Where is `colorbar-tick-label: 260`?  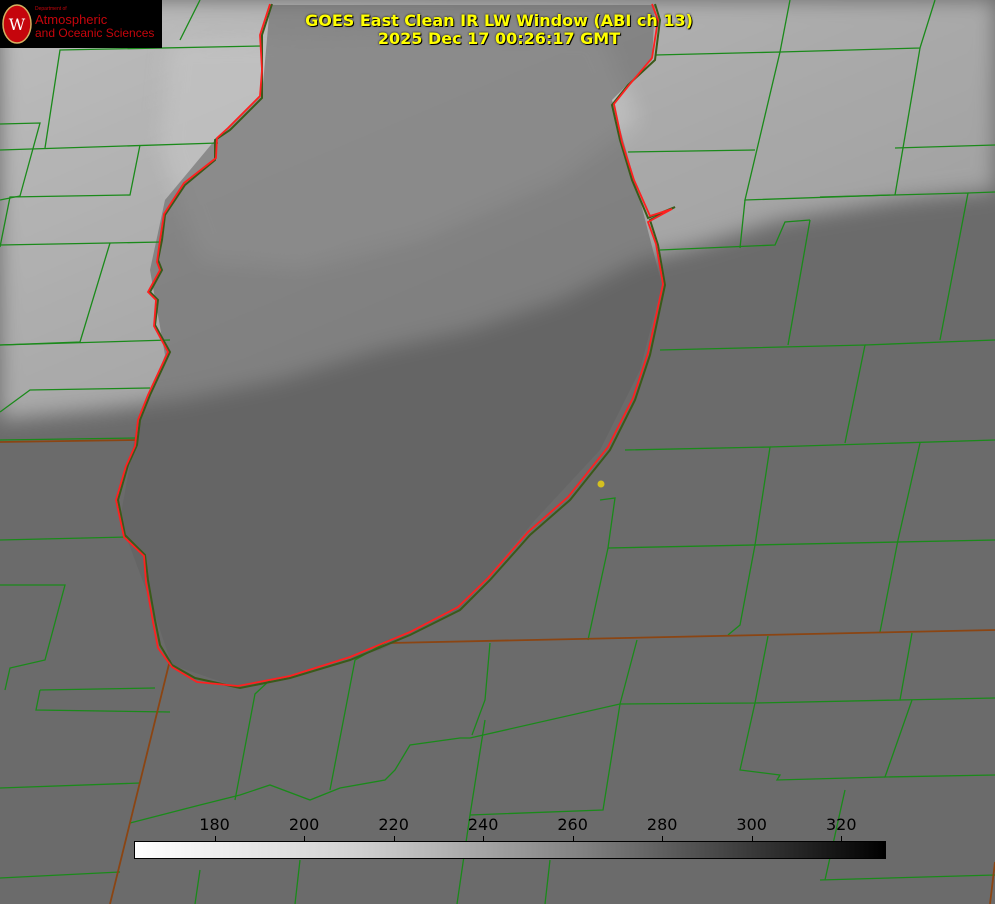
colorbar-tick-label: 260 is located at coordinates (572, 824).